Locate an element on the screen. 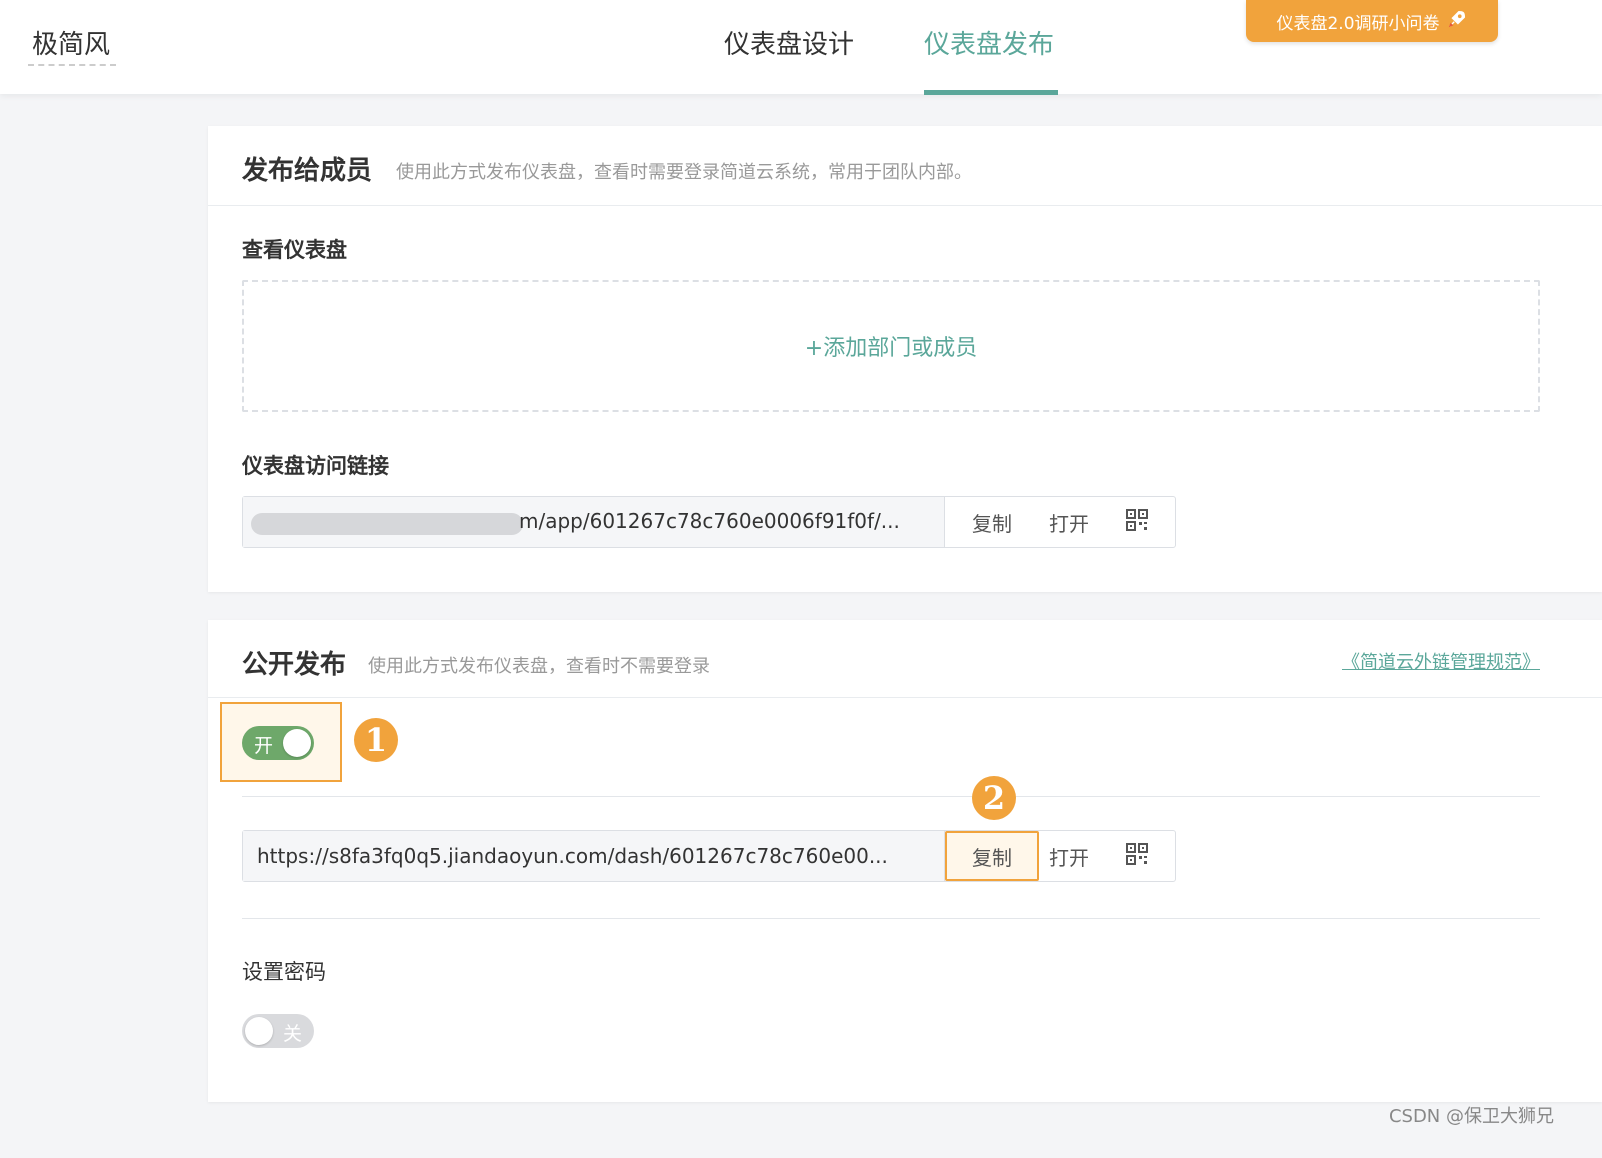  public-publish-toggle: 开 is located at coordinates (278, 743).